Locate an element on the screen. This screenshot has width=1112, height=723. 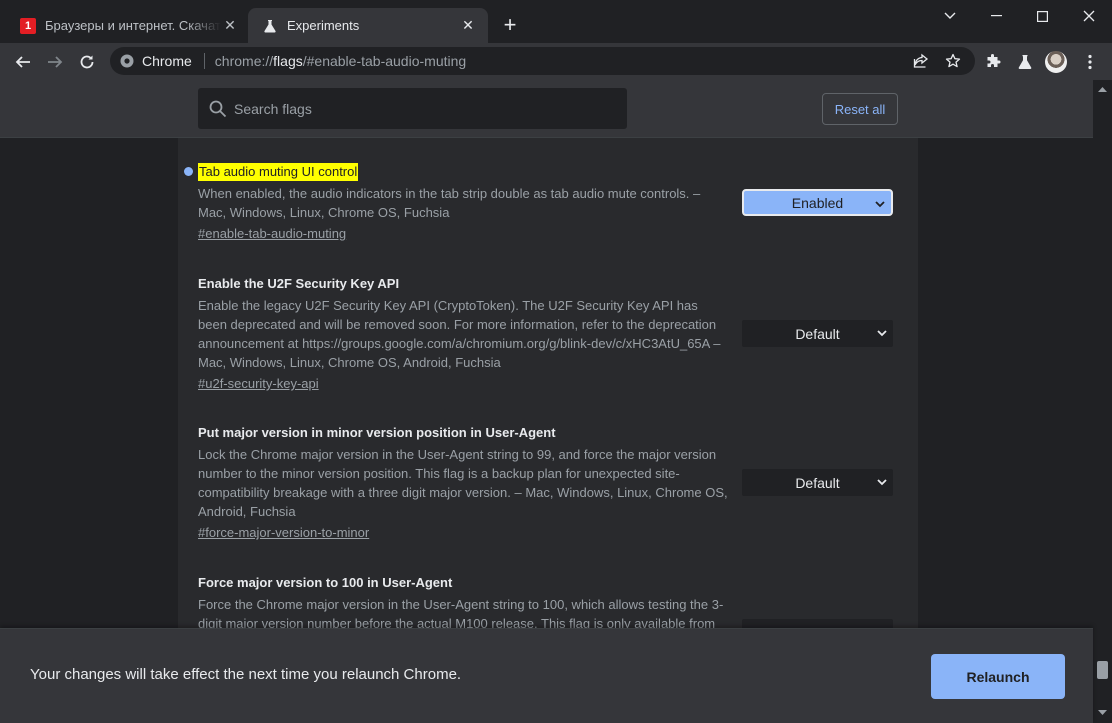
experiments-button is located at coordinates (1025, 62).